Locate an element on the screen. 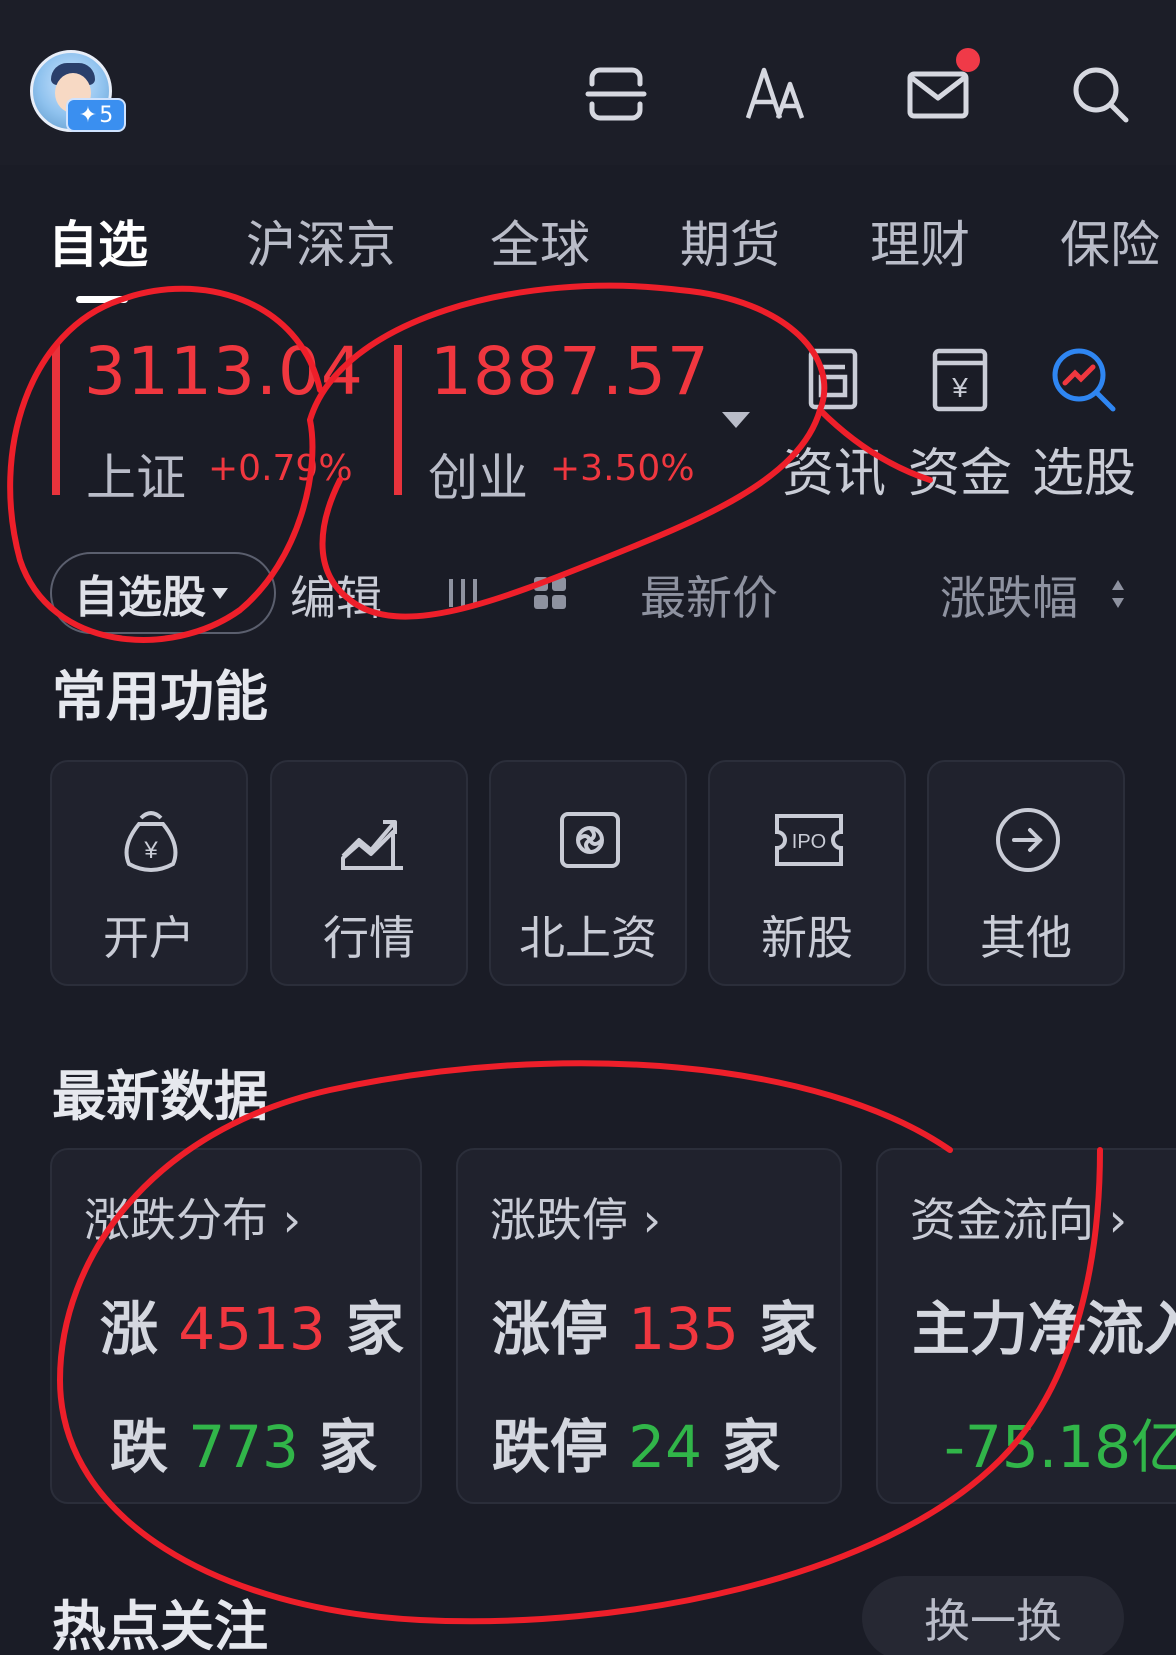 The height and width of the screenshot is (1655, 1176). mail-icon is located at coordinates (938, 94).